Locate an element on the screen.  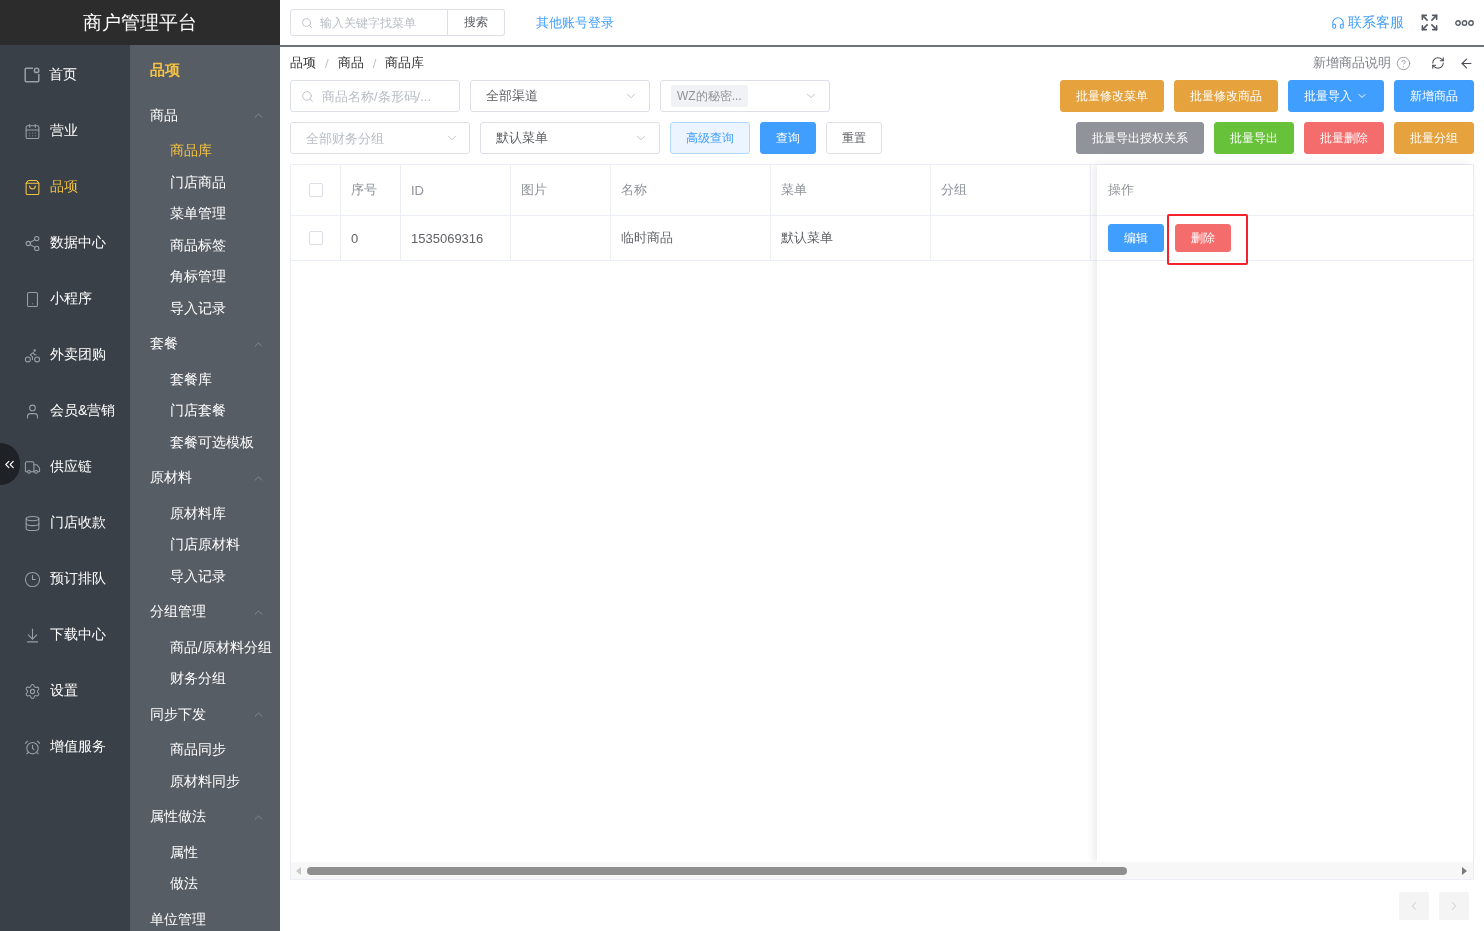
fullscreen-icon is located at coordinates (1429, 22).